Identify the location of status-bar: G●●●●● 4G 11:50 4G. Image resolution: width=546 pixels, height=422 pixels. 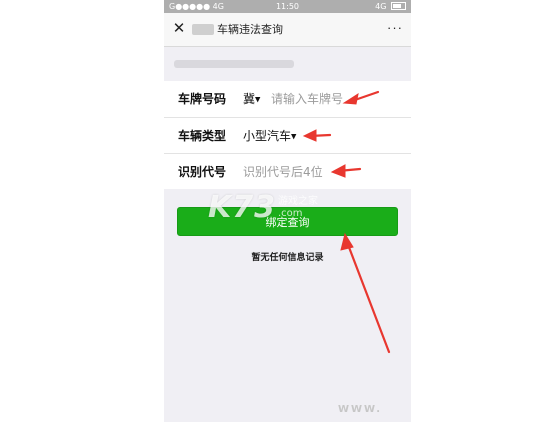
(287, 6).